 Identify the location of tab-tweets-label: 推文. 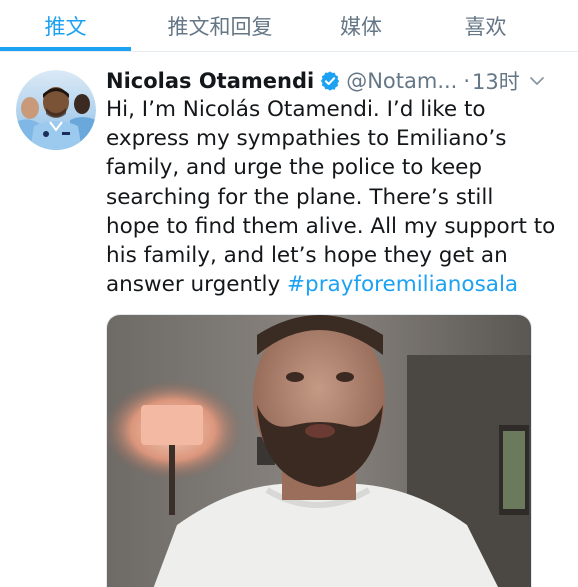
(65, 27).